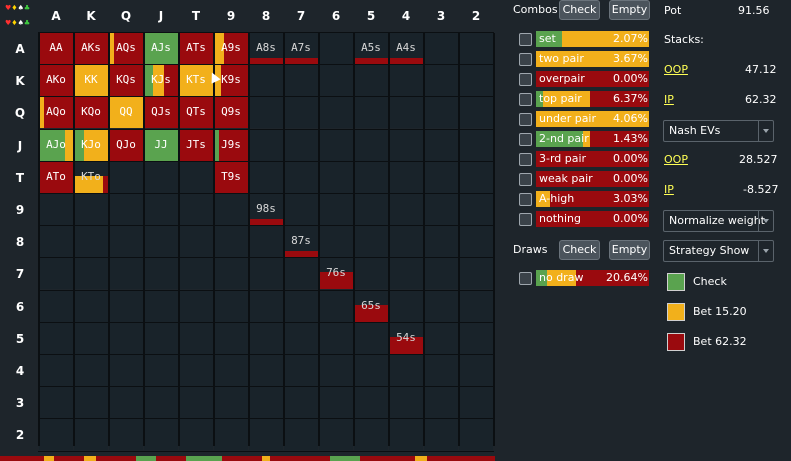  I want to click on row-header-8: 8, so click(20, 242).